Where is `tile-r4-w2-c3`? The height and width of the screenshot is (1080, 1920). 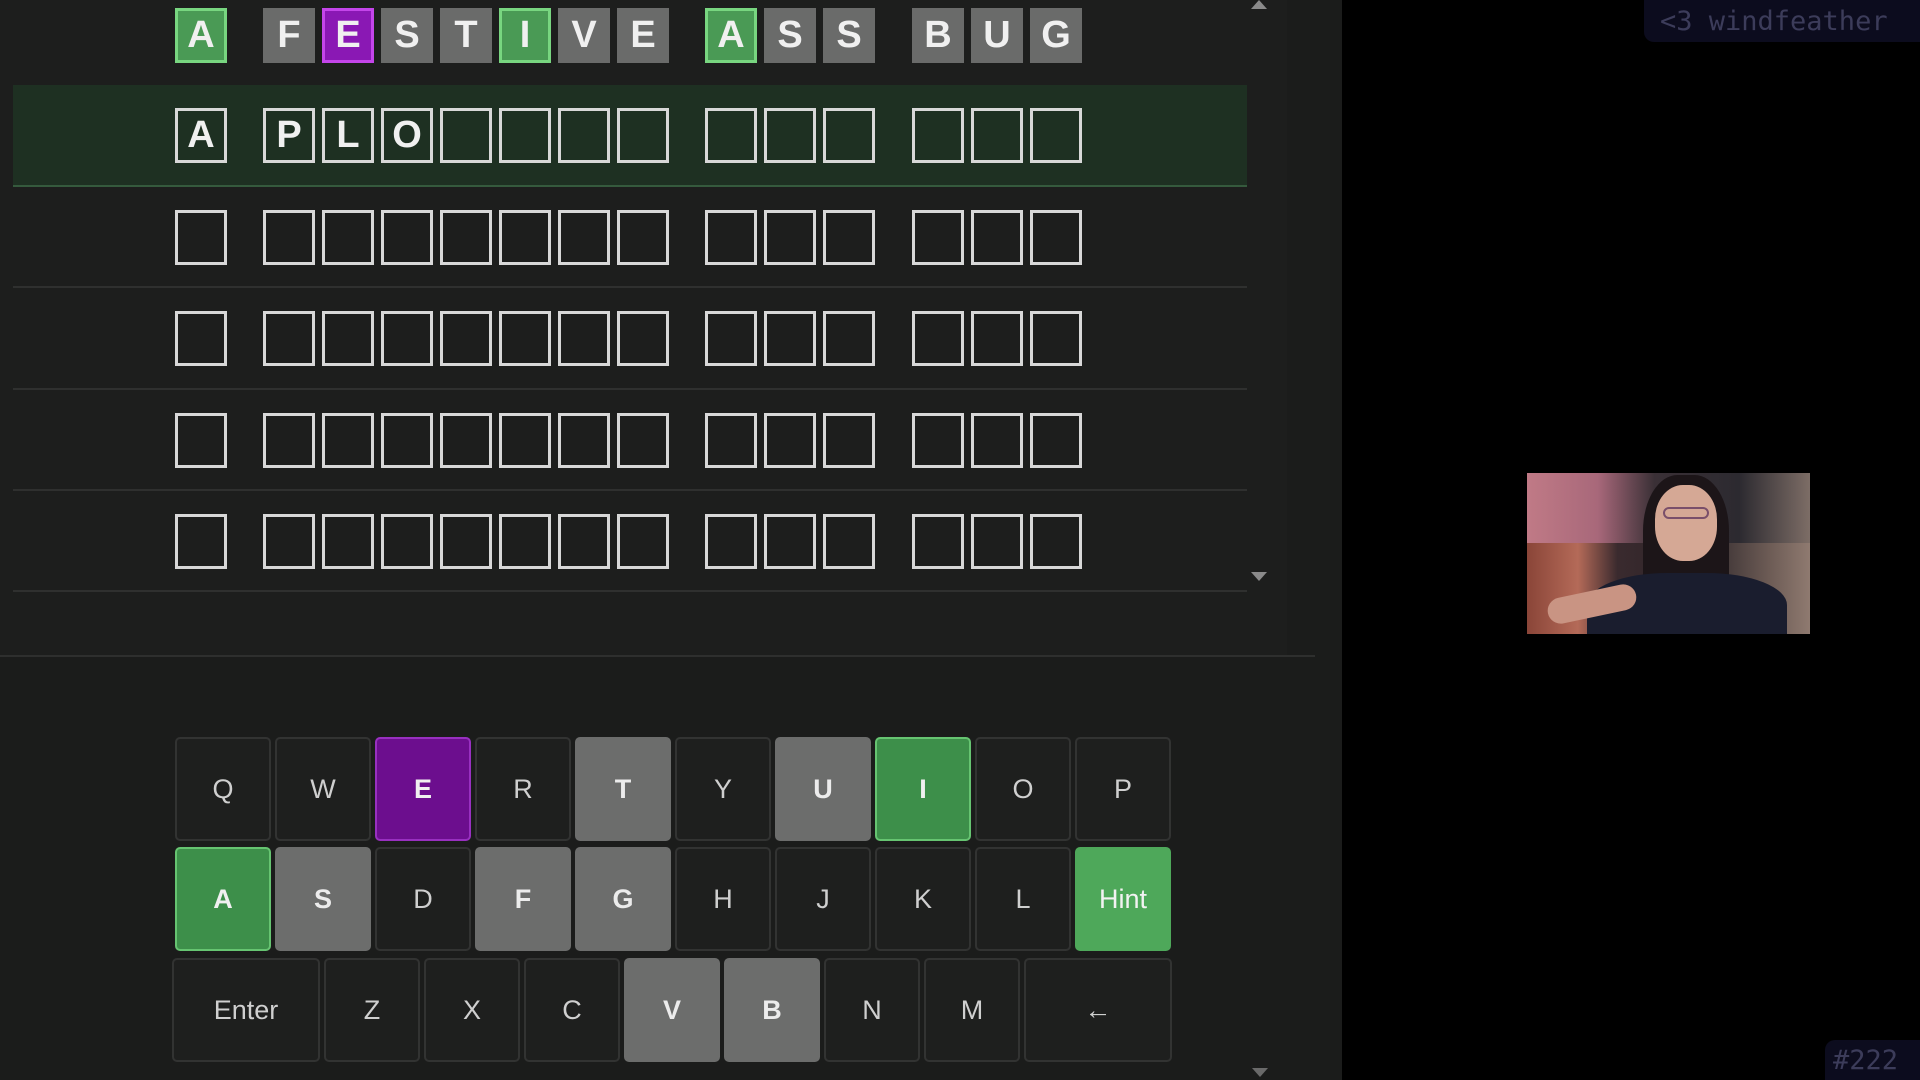 tile-r4-w2-c3 is located at coordinates (407, 338).